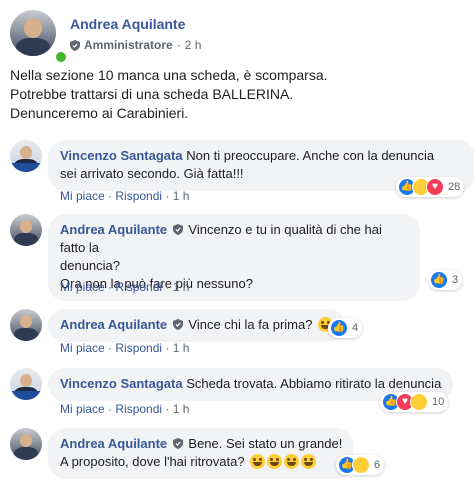 Image resolution: width=474 pixels, height=486 pixels. Describe the element at coordinates (33, 33) in the screenshot. I see `author-avatar` at that location.